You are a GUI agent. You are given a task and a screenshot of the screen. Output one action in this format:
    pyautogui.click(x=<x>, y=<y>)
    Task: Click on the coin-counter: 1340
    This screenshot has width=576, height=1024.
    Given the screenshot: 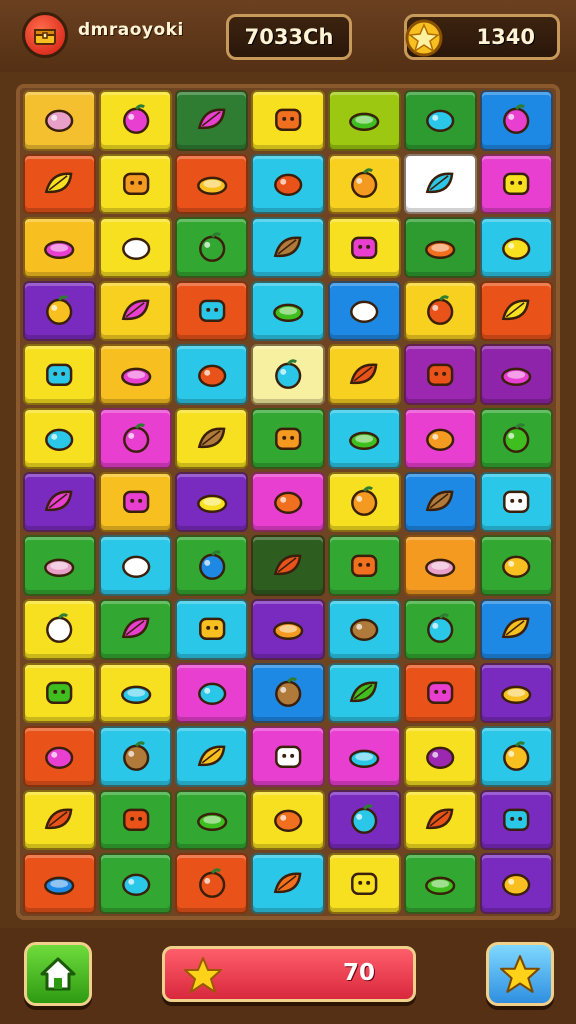 What is the action you would take?
    pyautogui.click(x=482, y=37)
    